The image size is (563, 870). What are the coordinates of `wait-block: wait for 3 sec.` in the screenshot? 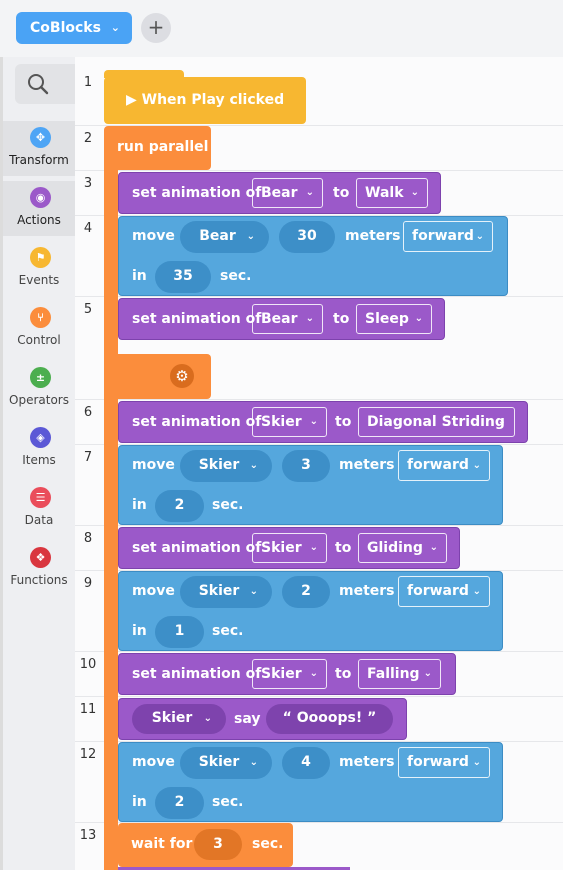 It's located at (205, 845).